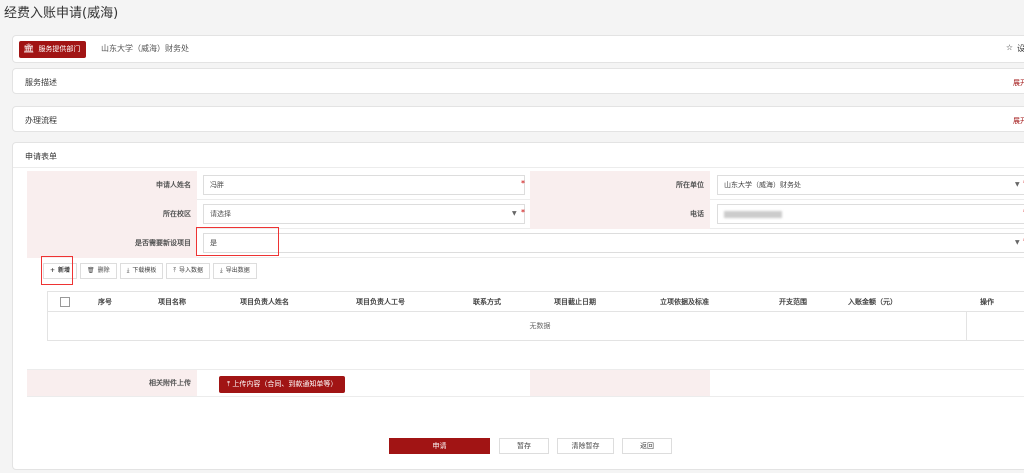  Describe the element at coordinates (524, 446) in the screenshot. I see `save-draft-button: 暂存` at that location.